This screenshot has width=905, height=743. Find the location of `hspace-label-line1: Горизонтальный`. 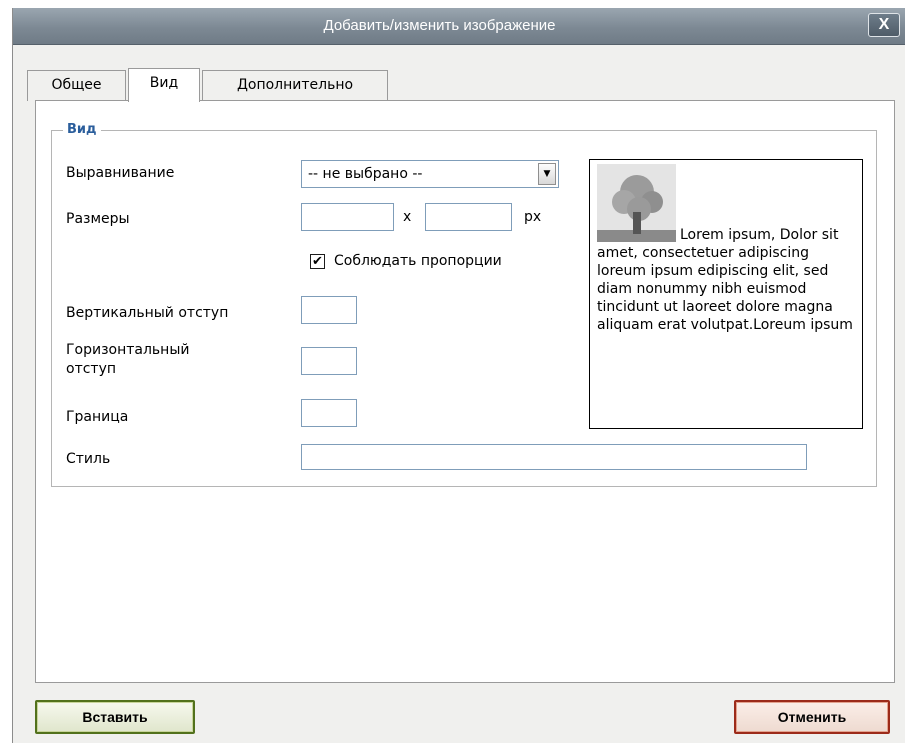

hspace-label-line1: Горизонтальный is located at coordinates (128, 350).